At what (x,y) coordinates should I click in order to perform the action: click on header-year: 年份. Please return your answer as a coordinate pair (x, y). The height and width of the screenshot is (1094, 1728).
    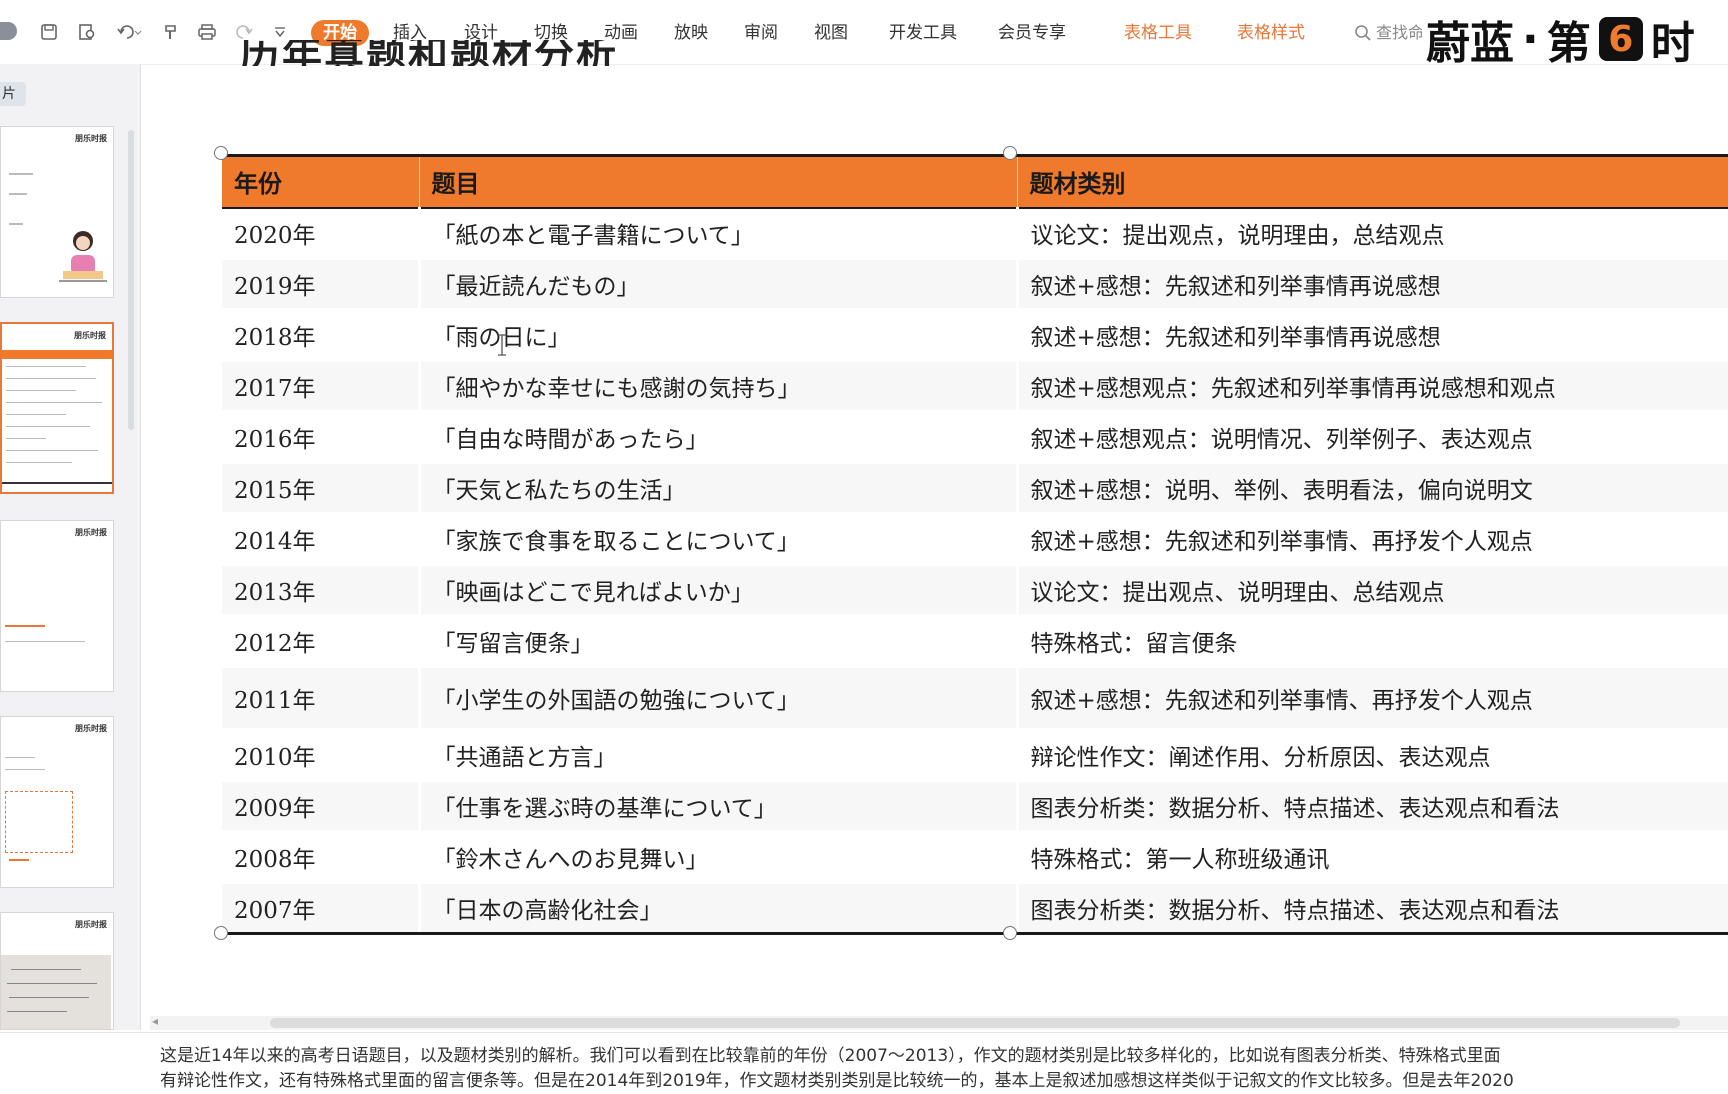
    Looking at the image, I should click on (320, 181).